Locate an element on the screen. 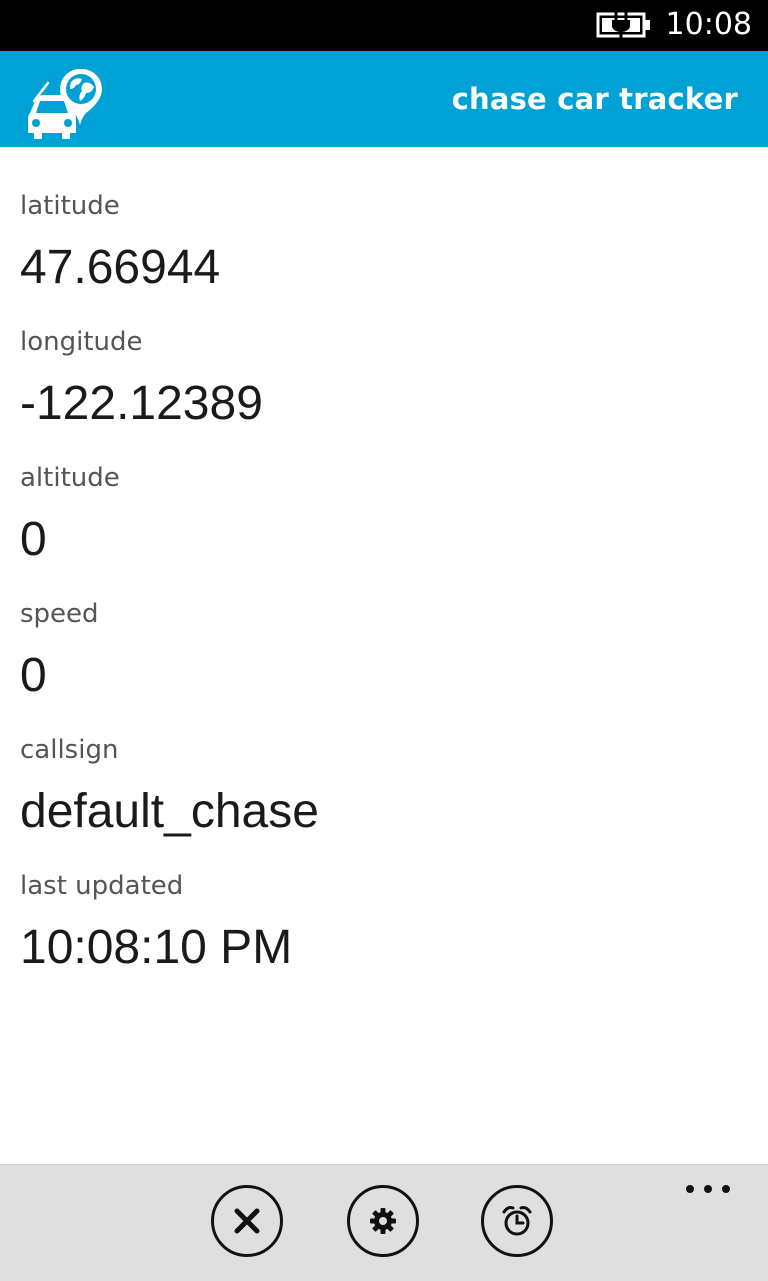 The height and width of the screenshot is (1281, 768). speed-field: speed 0 is located at coordinates (384, 658).